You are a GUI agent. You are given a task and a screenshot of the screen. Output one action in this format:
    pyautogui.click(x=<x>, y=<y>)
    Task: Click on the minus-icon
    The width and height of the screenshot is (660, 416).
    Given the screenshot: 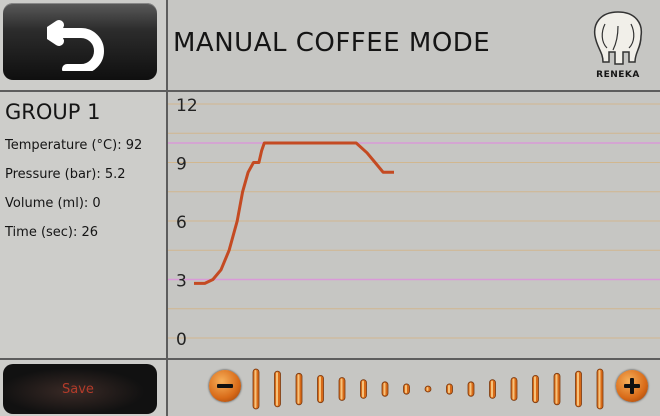 What is the action you would take?
    pyautogui.click(x=225, y=386)
    